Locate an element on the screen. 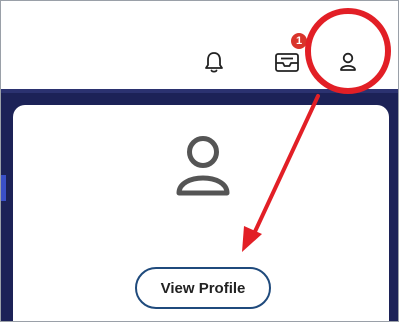 The width and height of the screenshot is (399, 322). avatar-icon is located at coordinates (203, 166).